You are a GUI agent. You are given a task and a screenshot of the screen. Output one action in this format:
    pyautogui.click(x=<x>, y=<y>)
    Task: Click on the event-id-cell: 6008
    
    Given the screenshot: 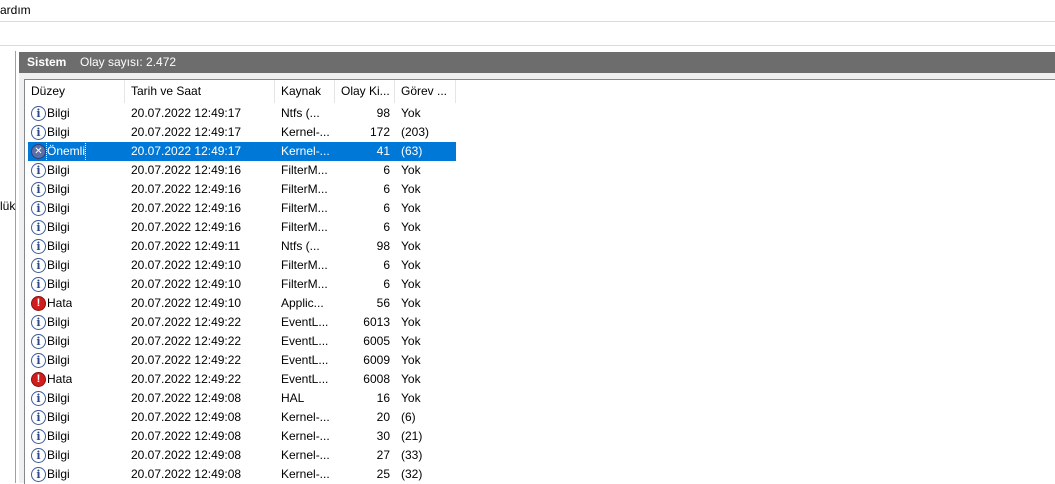 What is the action you would take?
    pyautogui.click(x=376, y=379)
    